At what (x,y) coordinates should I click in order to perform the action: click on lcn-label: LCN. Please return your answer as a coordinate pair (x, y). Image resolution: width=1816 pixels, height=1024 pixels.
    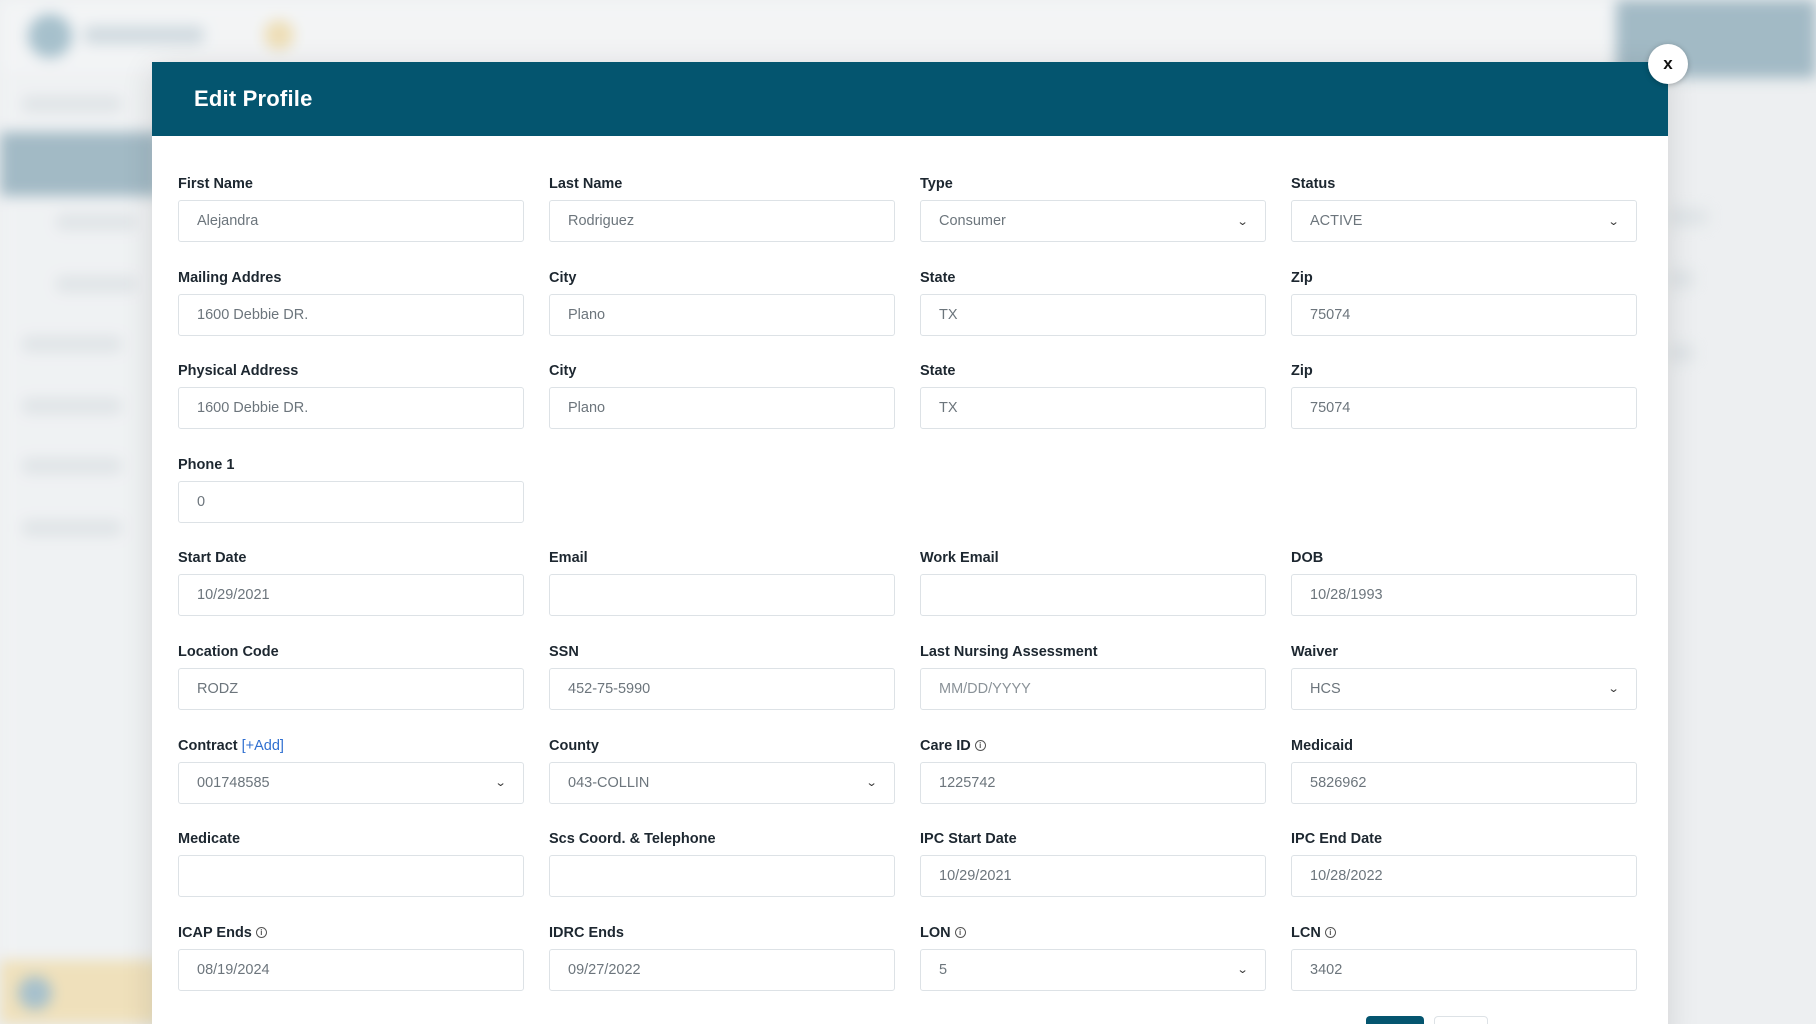
    Looking at the image, I should click on (1306, 932).